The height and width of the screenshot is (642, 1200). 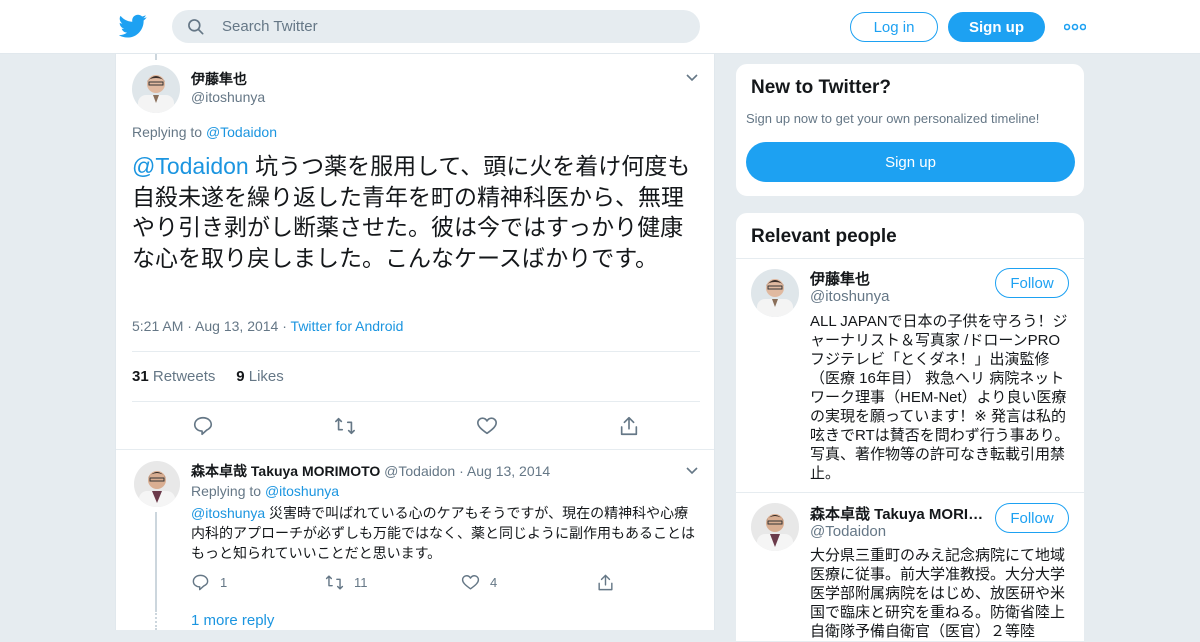 I want to click on search-icon, so click(x=196, y=27).